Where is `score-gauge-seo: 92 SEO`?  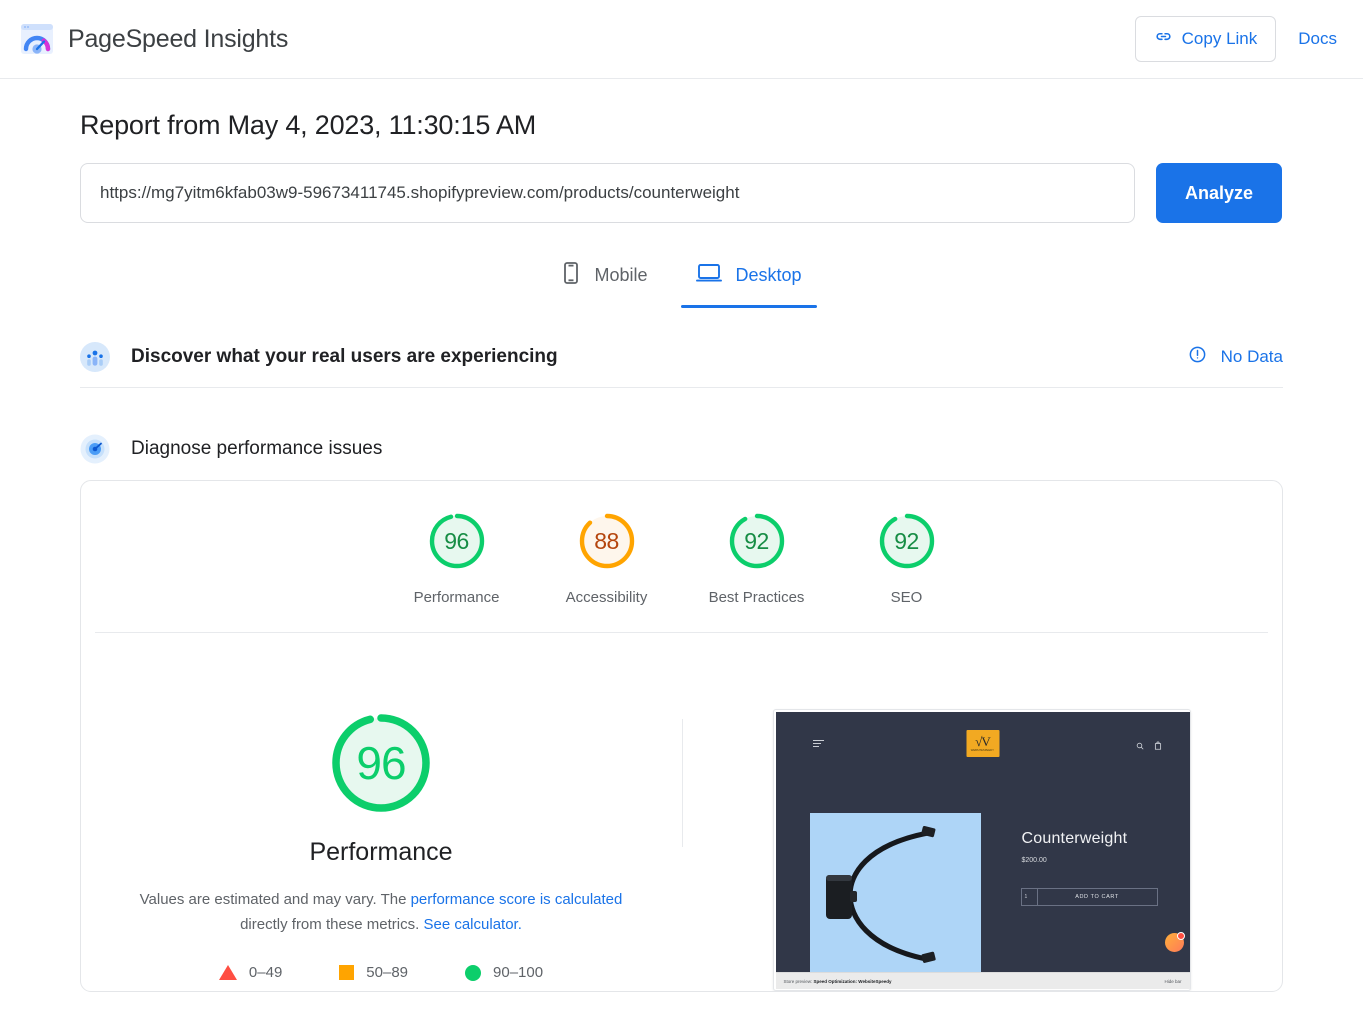 score-gauge-seo: 92 SEO is located at coordinates (907, 557).